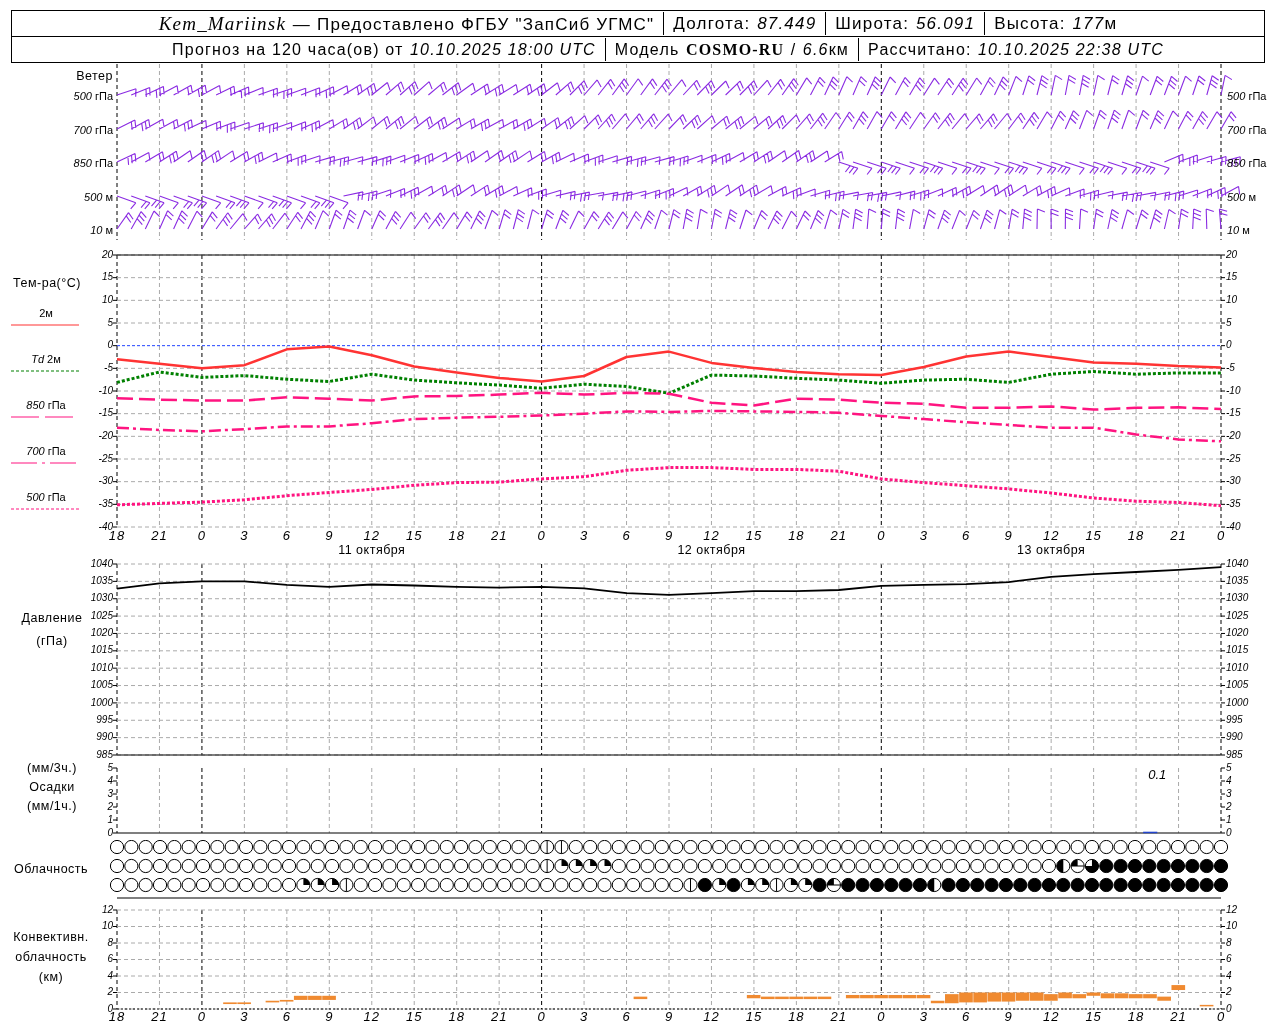 The width and height of the screenshot is (1280, 1024). Describe the element at coordinates (712, 24) in the screenshot. I see `header-text: Долгота:` at that location.